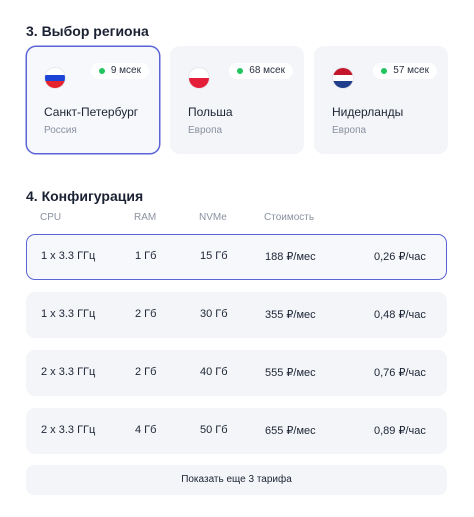 The height and width of the screenshot is (517, 474). I want to click on region-name: Санкт-Петербург, so click(91, 112).